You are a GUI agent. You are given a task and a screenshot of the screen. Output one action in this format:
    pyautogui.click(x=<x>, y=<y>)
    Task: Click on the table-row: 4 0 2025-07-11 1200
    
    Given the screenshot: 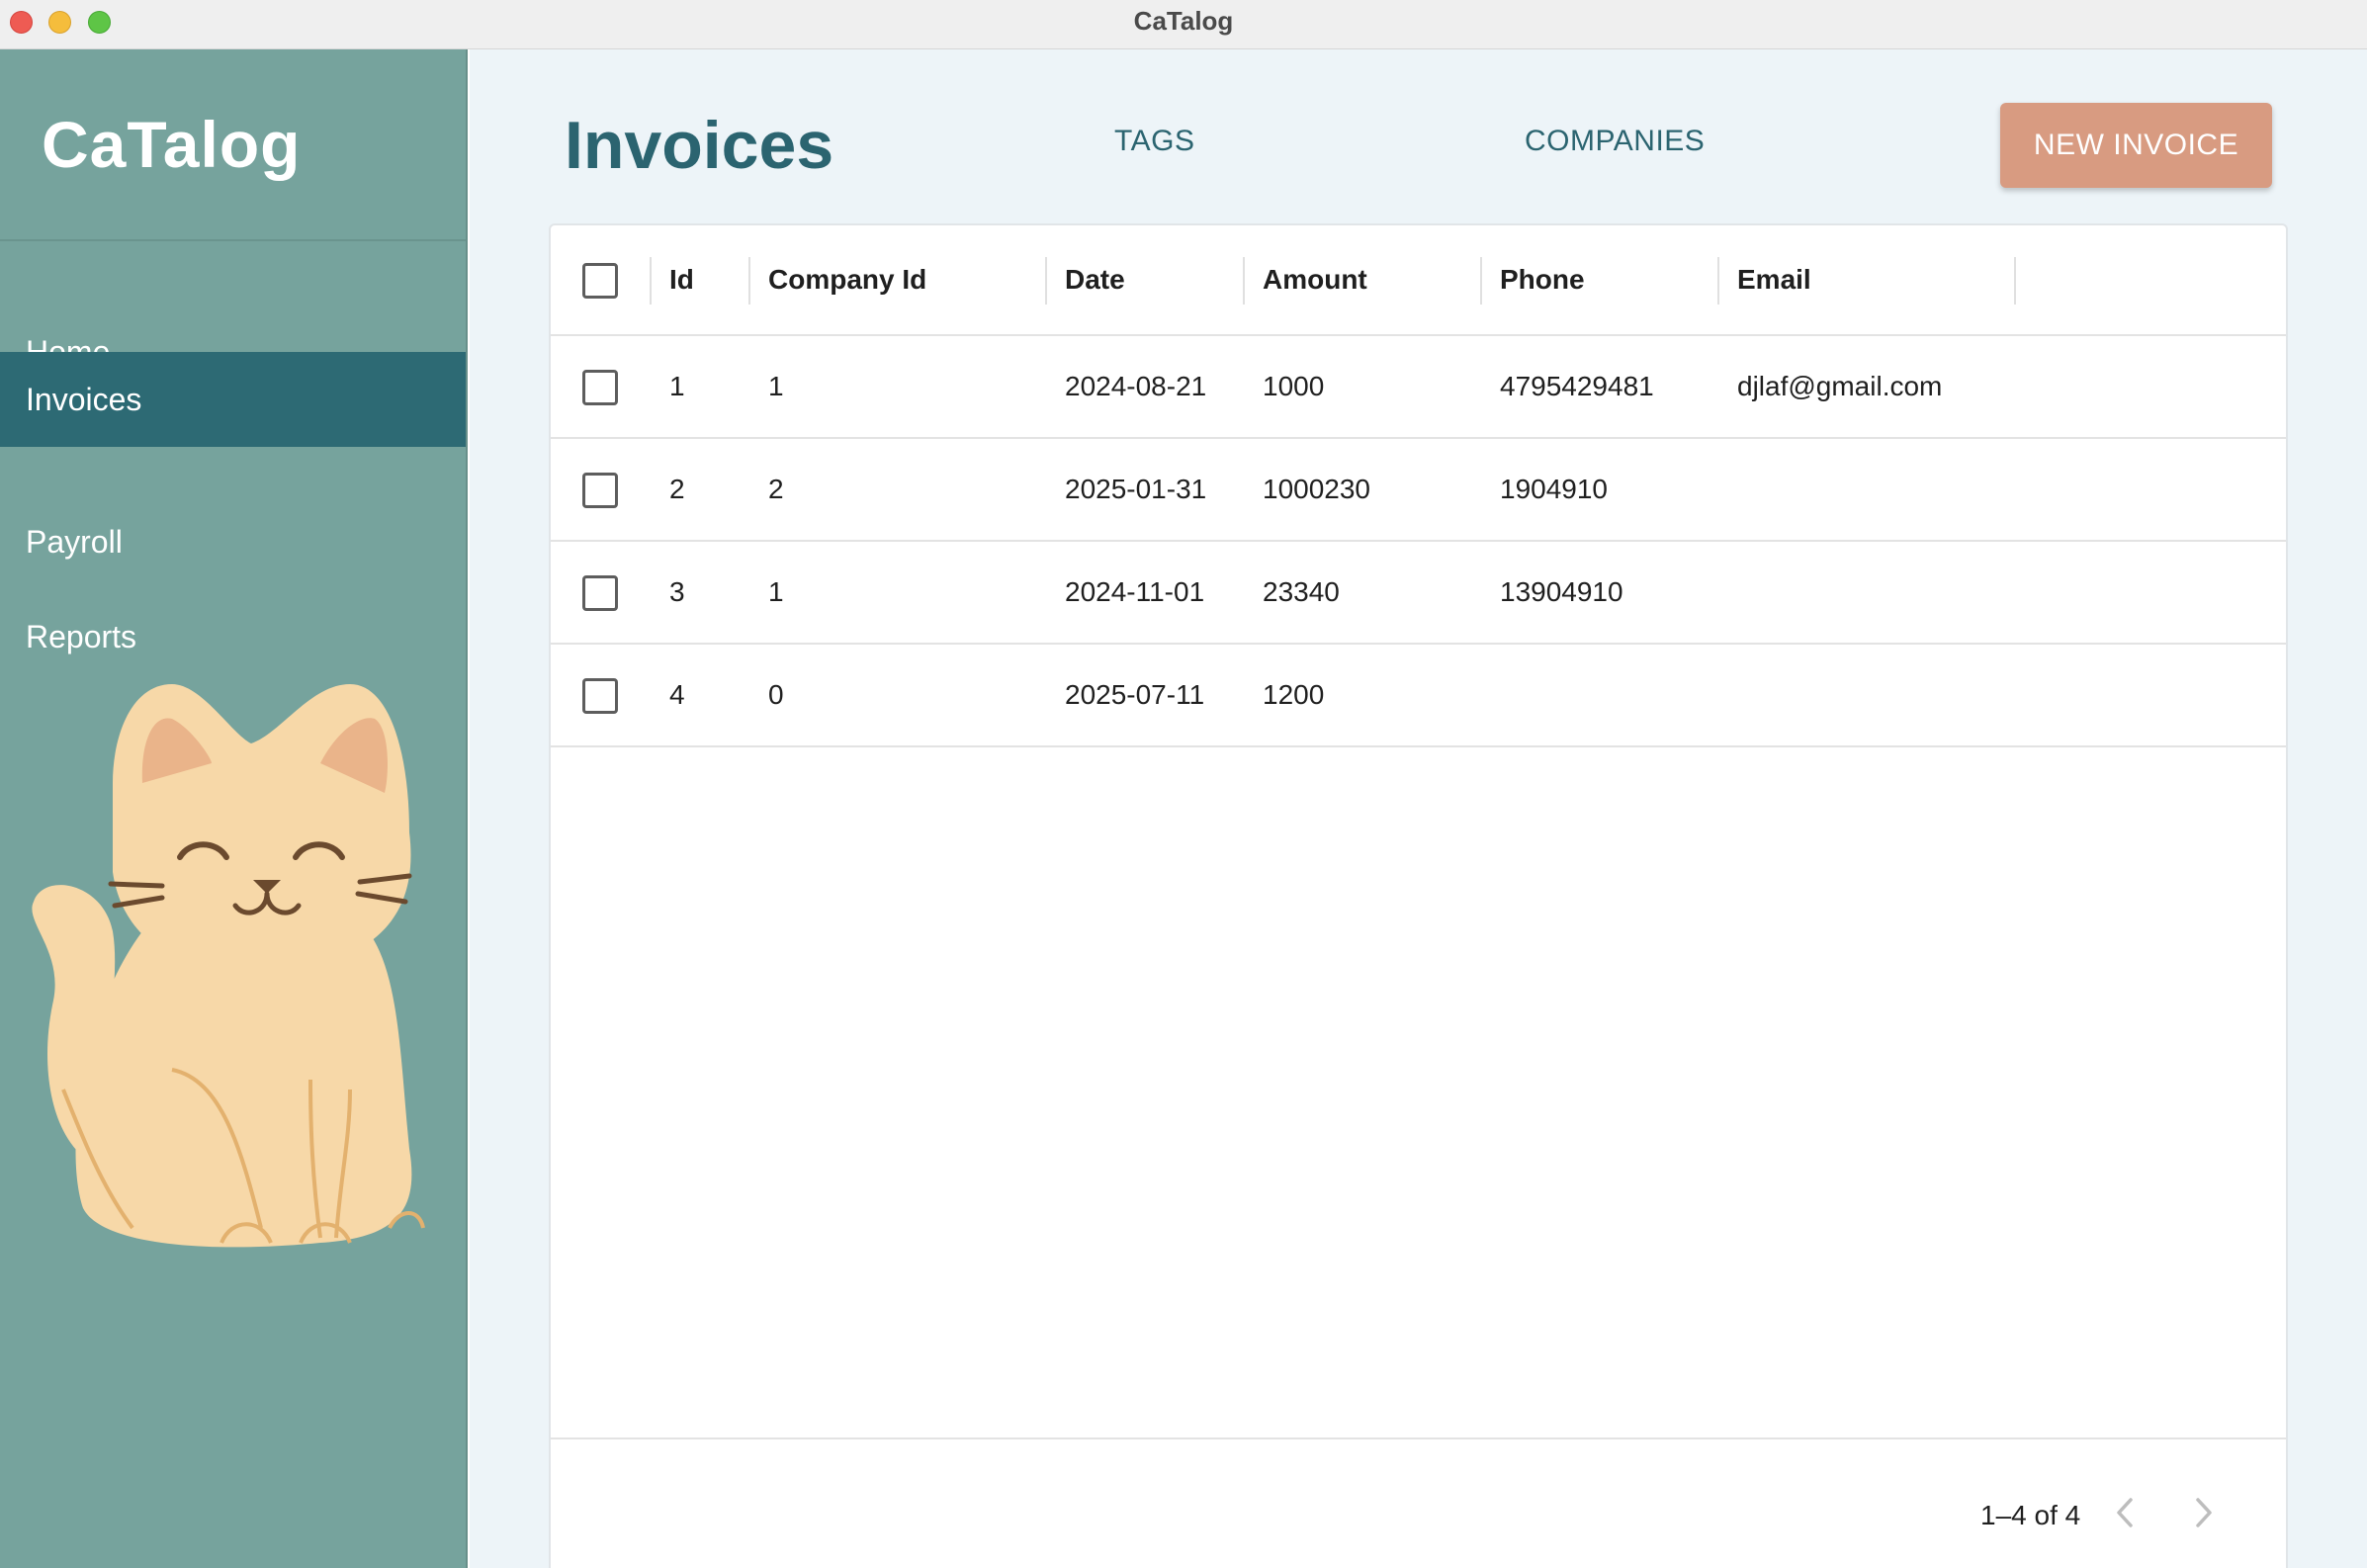 What is the action you would take?
    pyautogui.click(x=1418, y=696)
    